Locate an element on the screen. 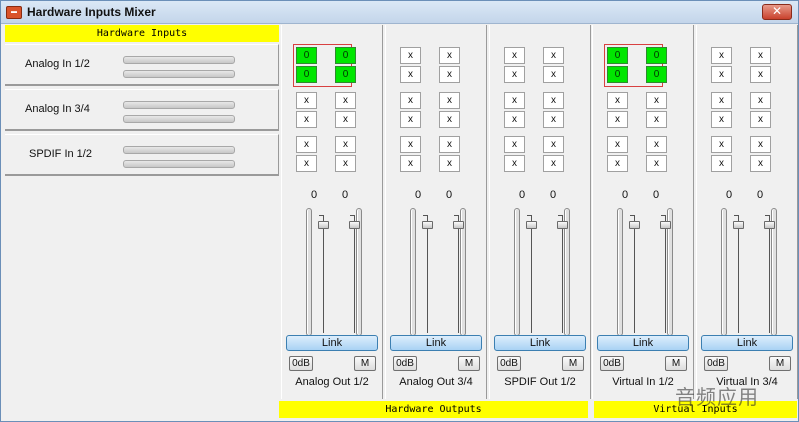 The width and height of the screenshot is (799, 422). channel-strip: x x x x x x x x x x x x 0 0 Link 0dB M SPDIF Out 1/2 is located at coordinates (540, 212).